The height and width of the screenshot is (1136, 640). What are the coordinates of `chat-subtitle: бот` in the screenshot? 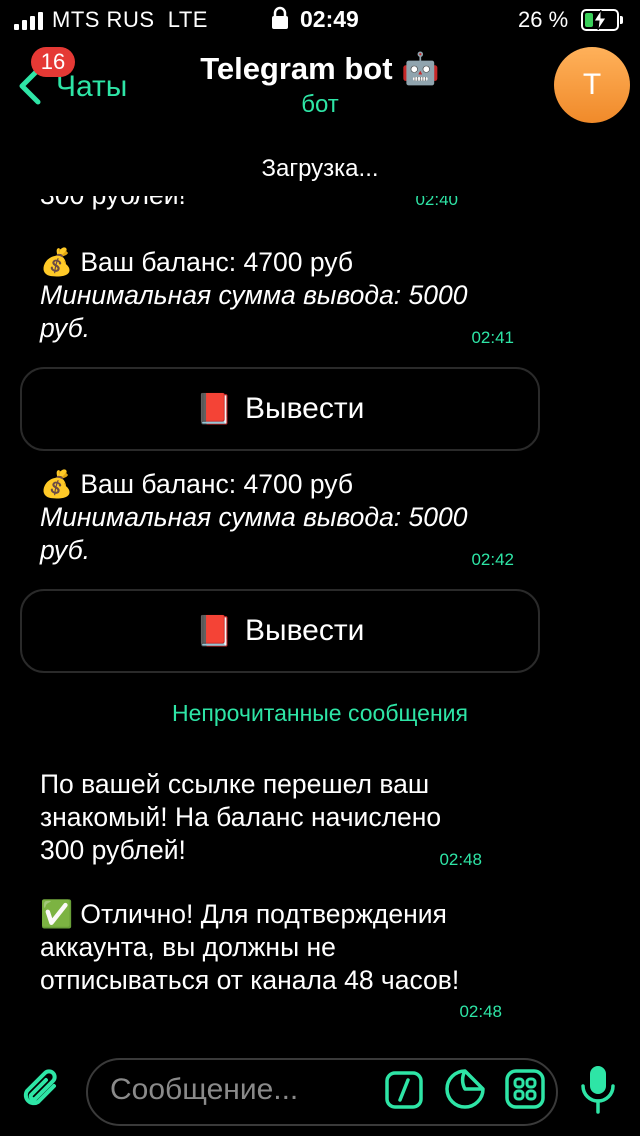 It's located at (320, 104).